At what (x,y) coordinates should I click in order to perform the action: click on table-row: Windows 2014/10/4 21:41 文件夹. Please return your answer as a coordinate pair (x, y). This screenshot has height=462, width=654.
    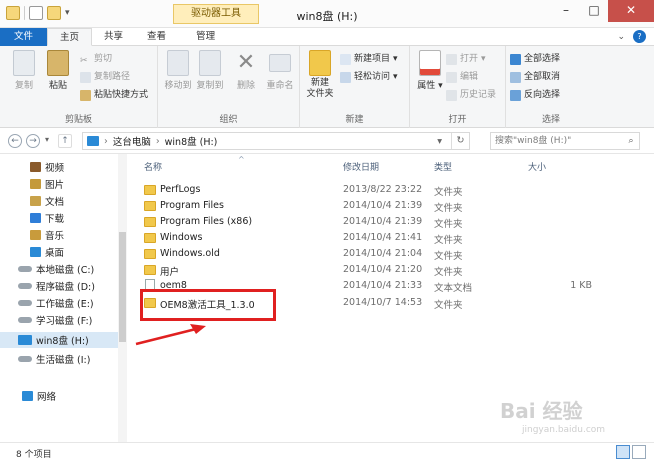
    Looking at the image, I should click on (375, 238).